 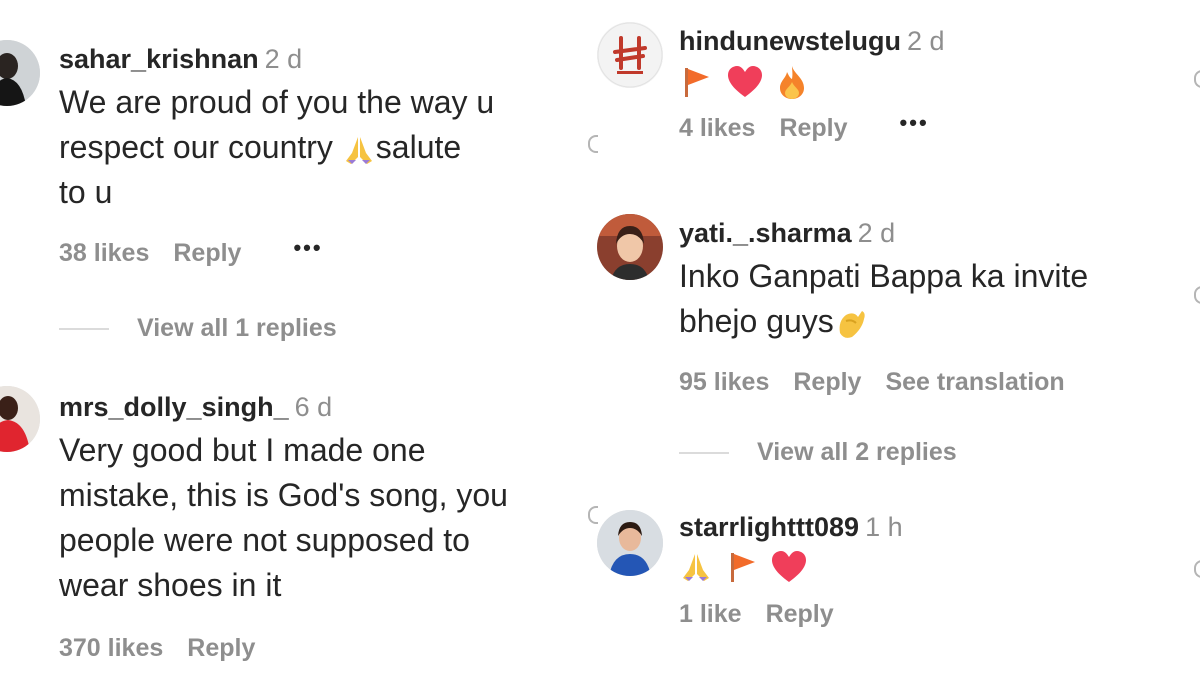 What do you see at coordinates (851, 324) in the screenshot?
I see `pinched-fingers-icon` at bounding box center [851, 324].